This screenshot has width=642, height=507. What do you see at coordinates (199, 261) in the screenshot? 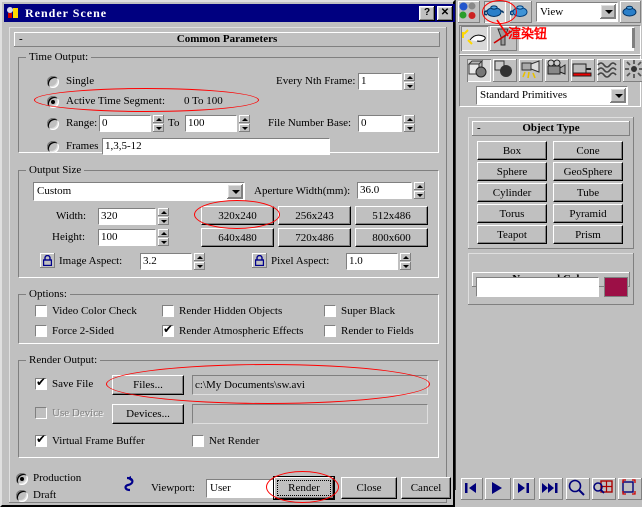
I see `image-aspect-spinner` at bounding box center [199, 261].